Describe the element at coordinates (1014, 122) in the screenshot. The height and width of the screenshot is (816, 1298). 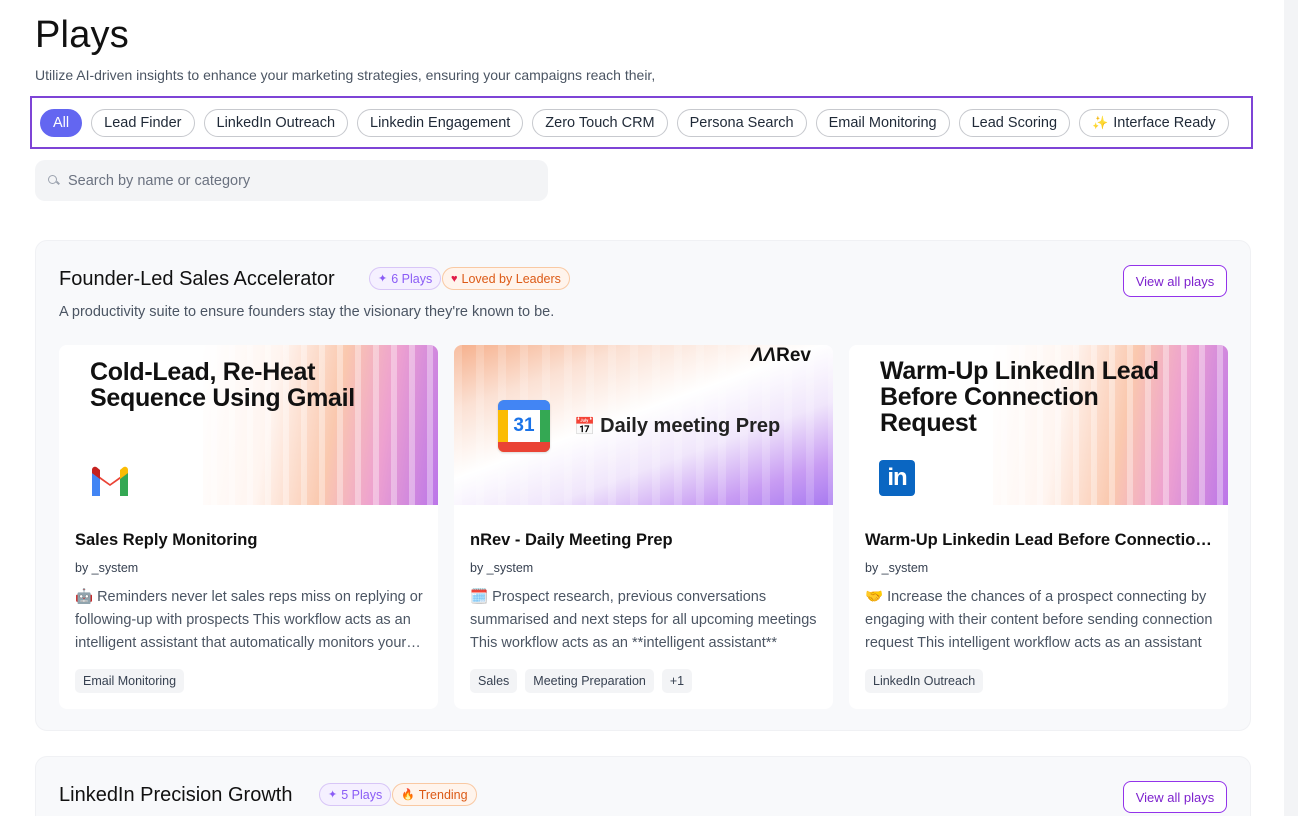
I see `filter-chip-lead-scoring: Lead Scoring` at that location.